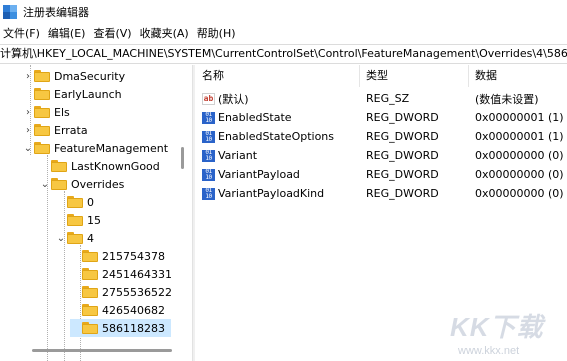 Image resolution: width=567 pixels, height=361 pixels. What do you see at coordinates (22, 34) in the screenshot?
I see `menu-file: 文件(F)` at bounding box center [22, 34].